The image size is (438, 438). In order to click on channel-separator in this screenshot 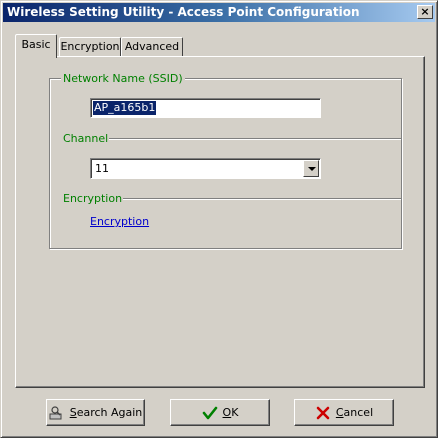, I will do `click(255, 139)`.